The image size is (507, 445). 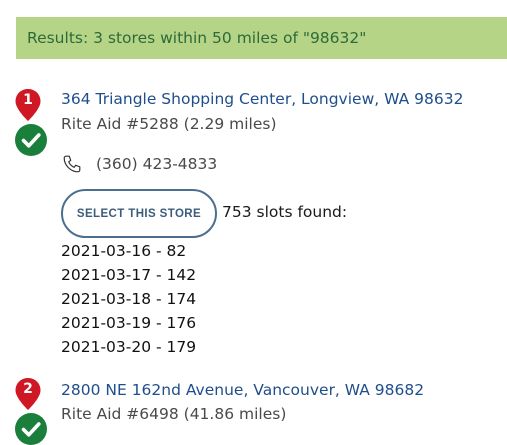 What do you see at coordinates (129, 275) in the screenshot?
I see `slot-item: 2021-03-17 - 142` at bounding box center [129, 275].